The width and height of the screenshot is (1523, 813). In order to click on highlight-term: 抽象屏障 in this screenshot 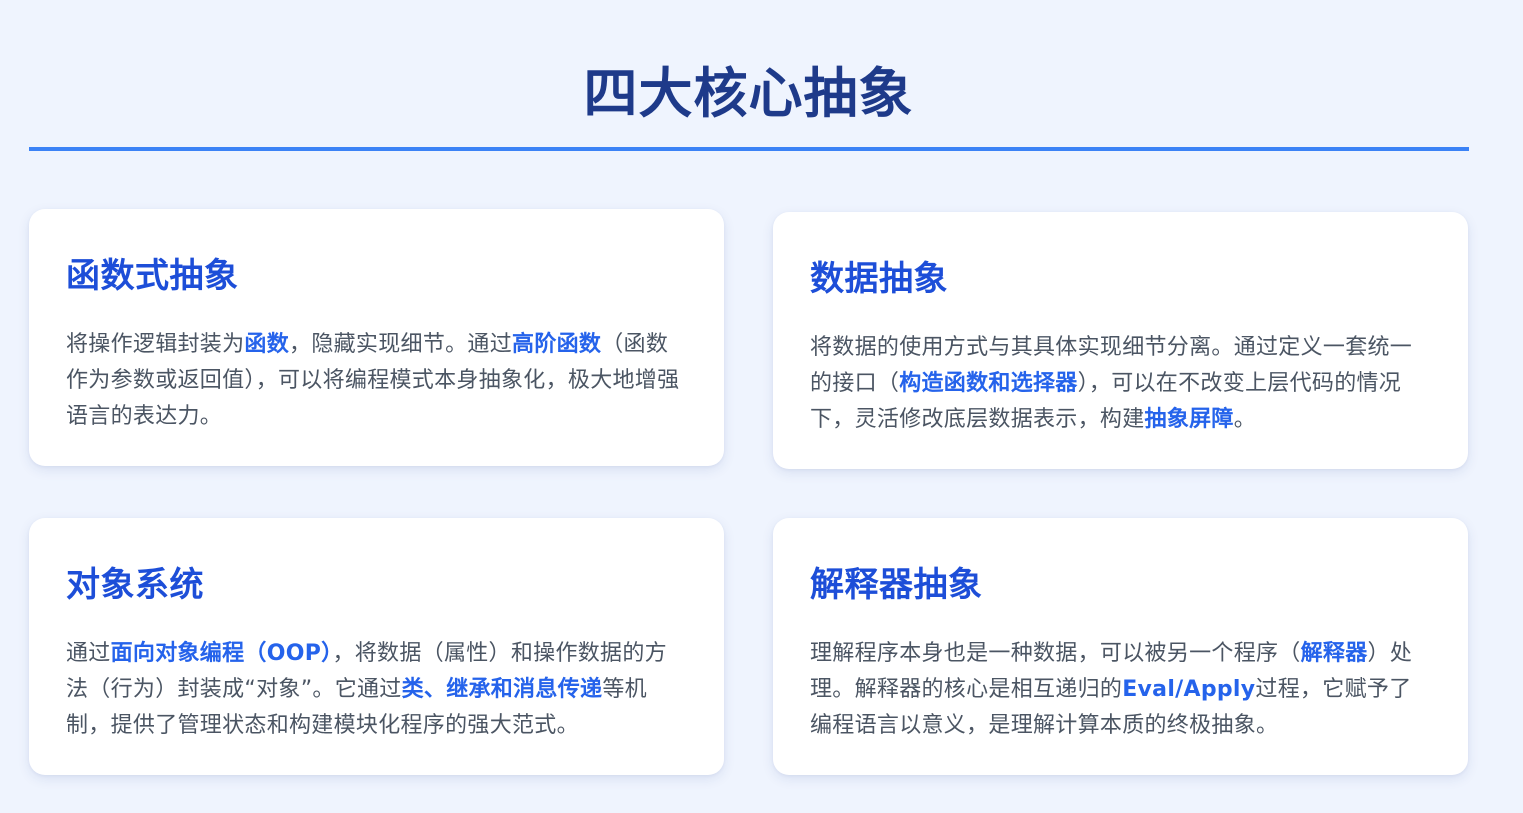, I will do `click(1189, 419)`.